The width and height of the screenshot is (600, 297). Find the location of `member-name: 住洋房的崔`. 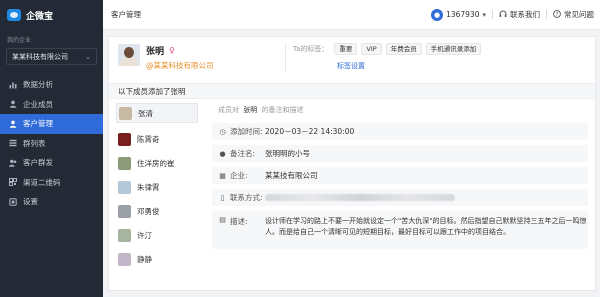

member-name: 住洋房的崔 is located at coordinates (156, 163).